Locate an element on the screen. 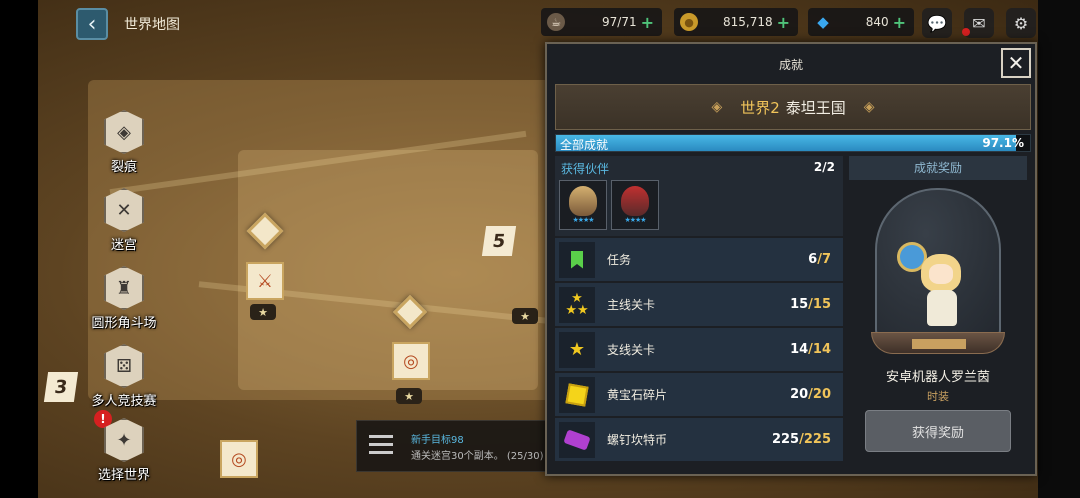  menu-select-world-label: 选择世界 is located at coordinates (123, 475).